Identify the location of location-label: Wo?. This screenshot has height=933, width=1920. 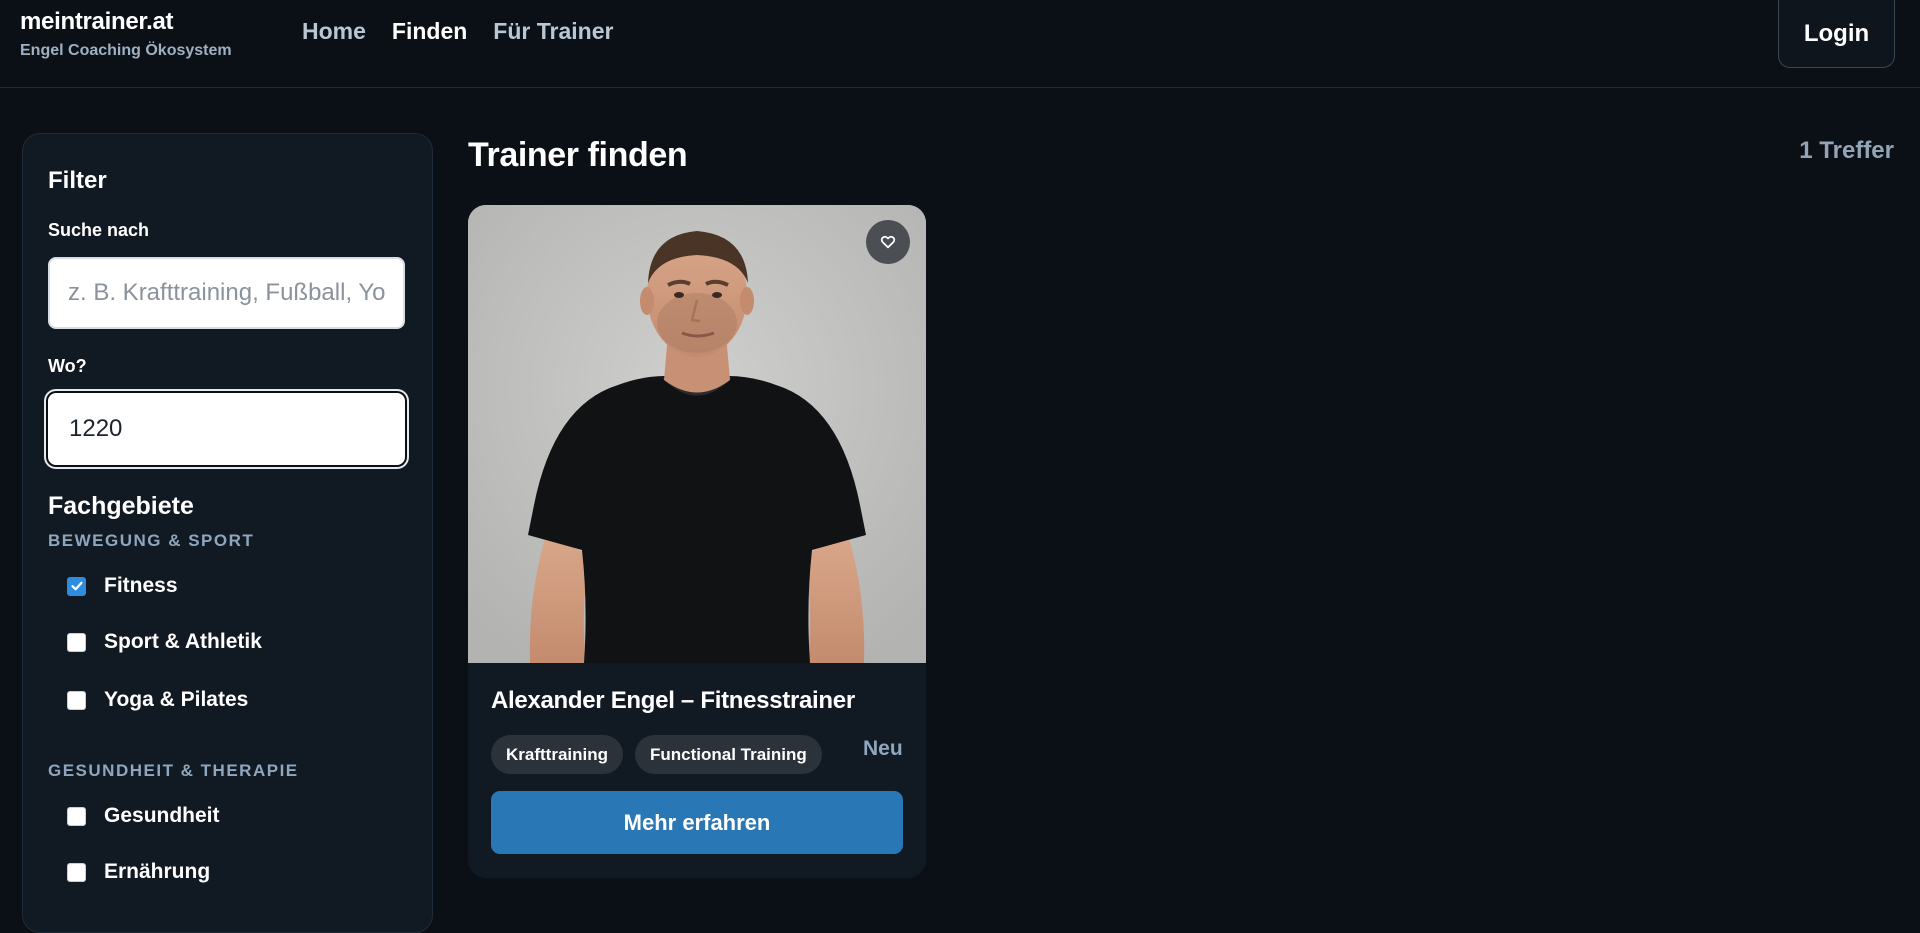
(67, 366).